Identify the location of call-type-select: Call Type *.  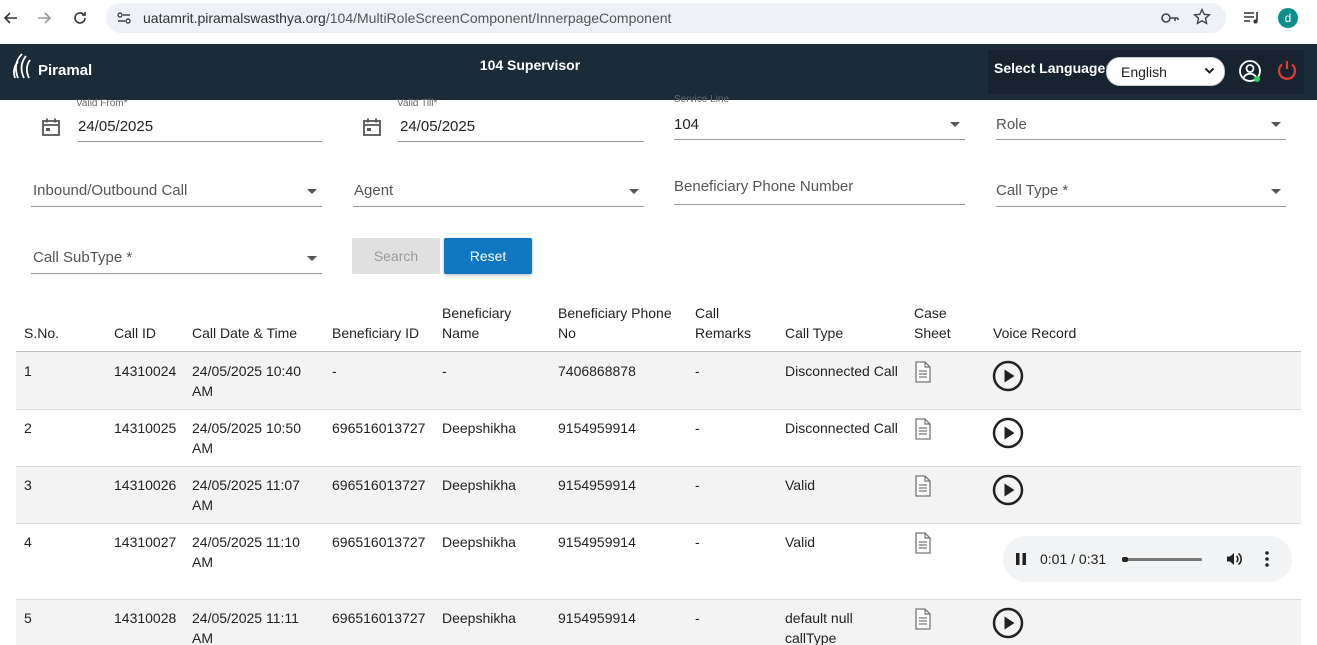
(1141, 187).